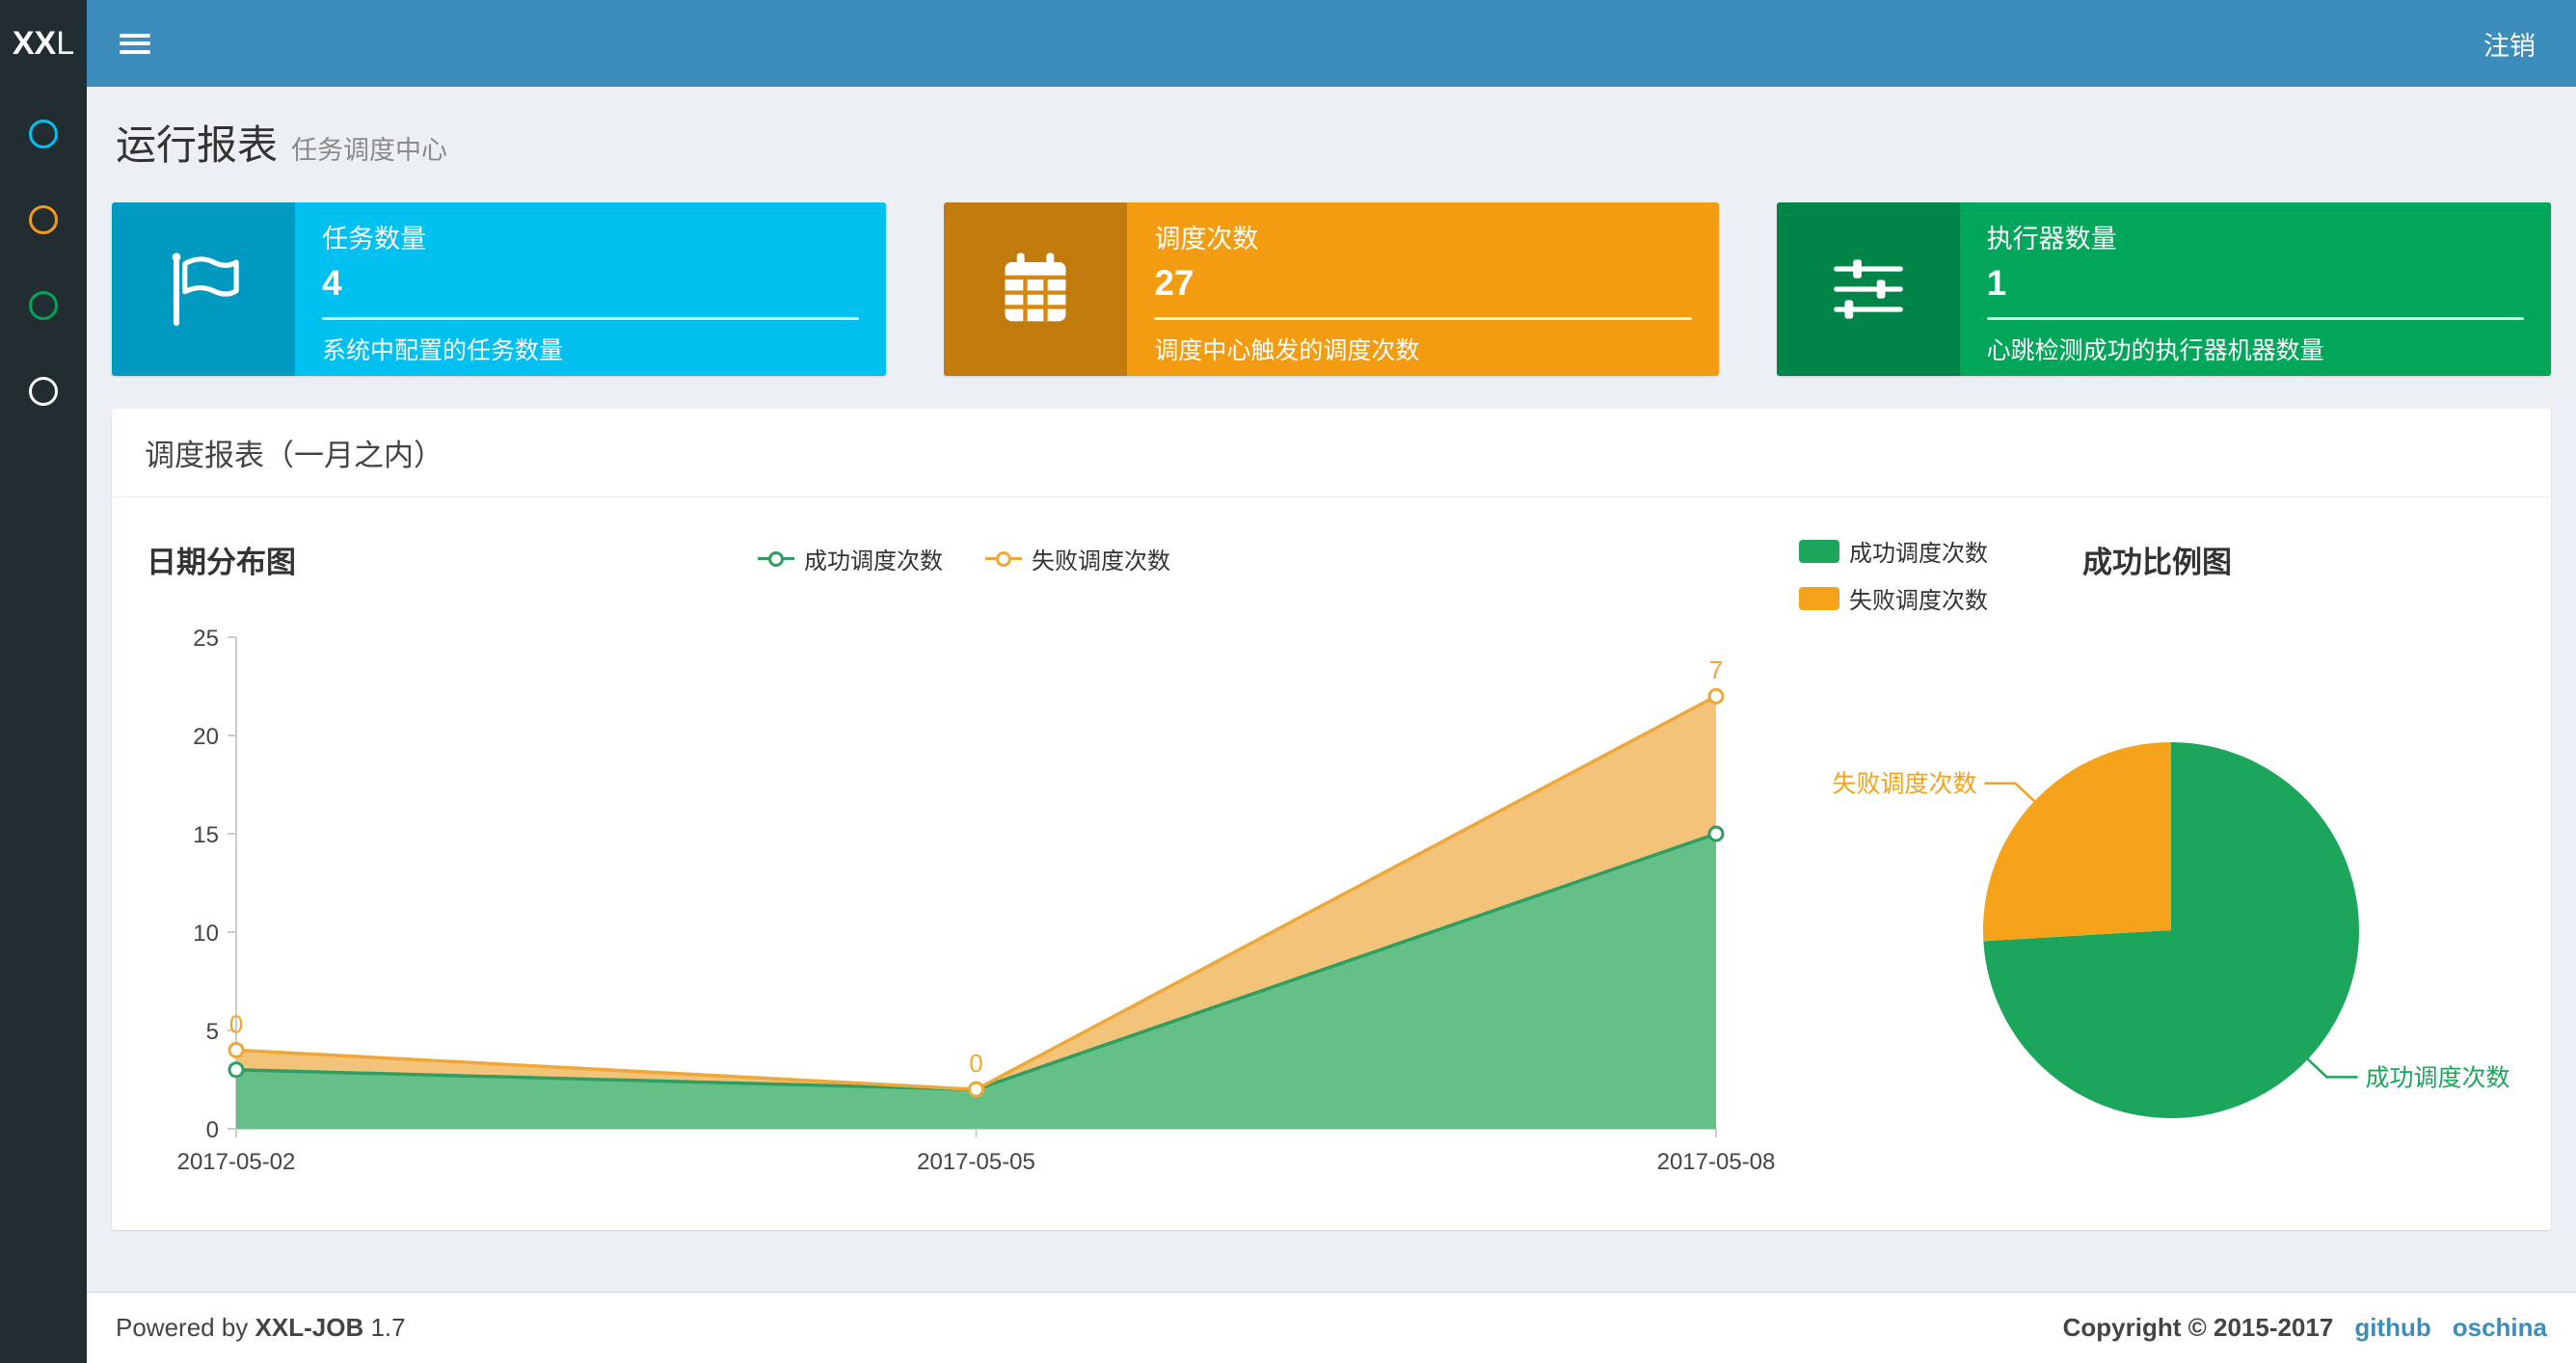 The height and width of the screenshot is (1363, 2576). What do you see at coordinates (2510, 43) in the screenshot?
I see `logout-button: 注销` at bounding box center [2510, 43].